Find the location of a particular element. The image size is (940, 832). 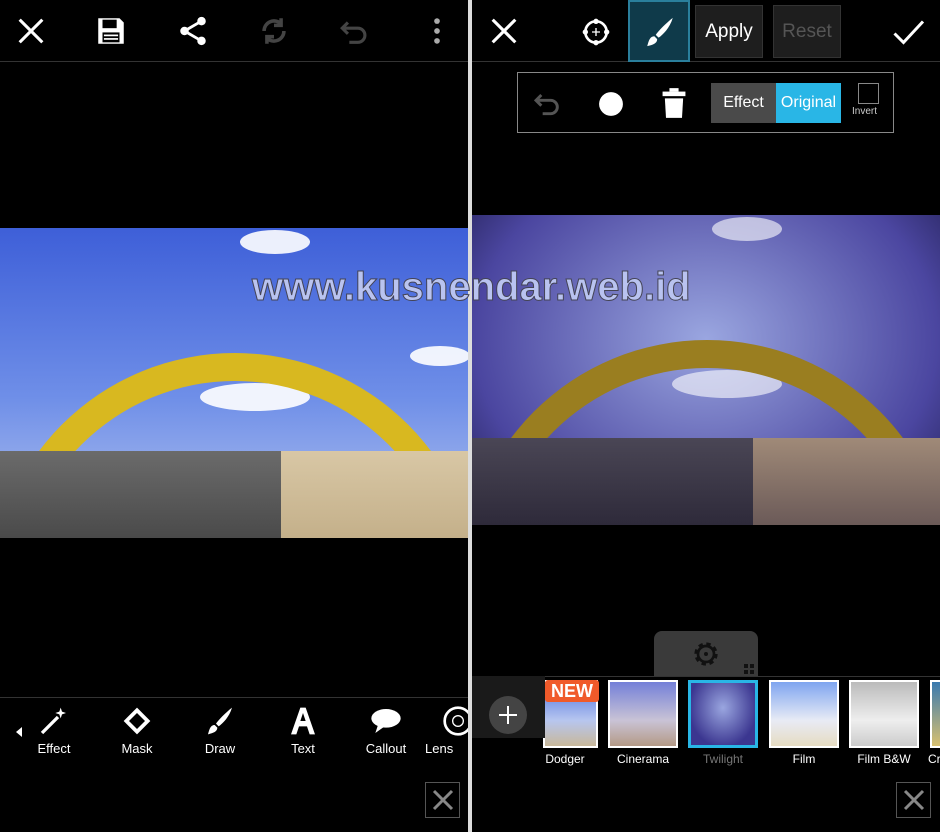

settings-tab is located at coordinates (706, 654).